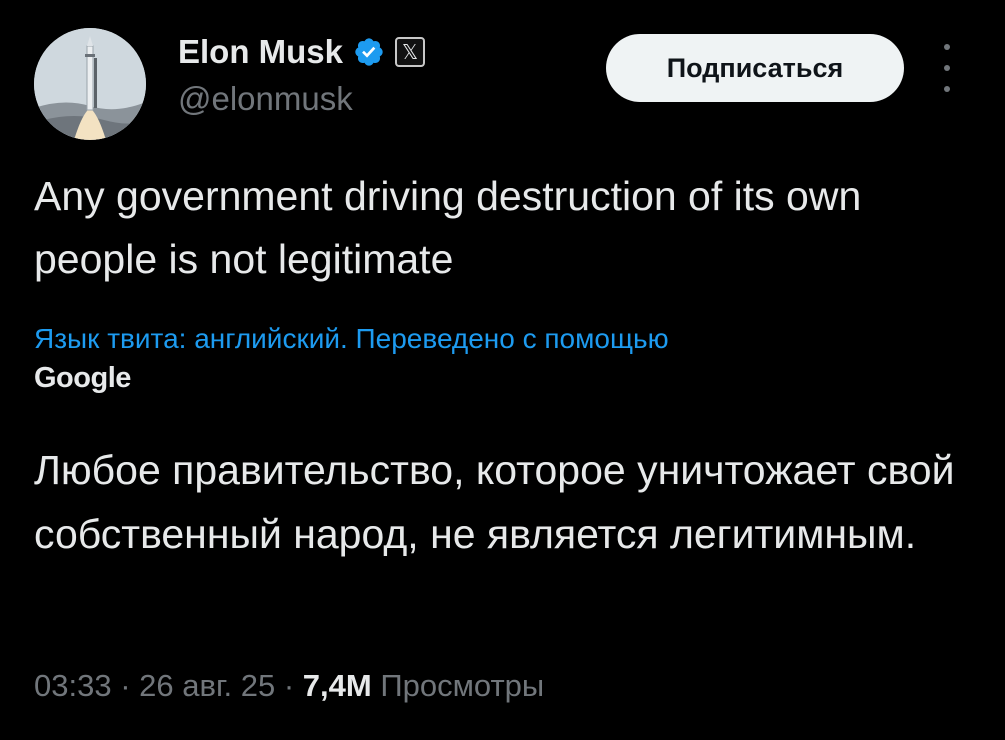  I want to click on verified-badge-icon, so click(369, 52).